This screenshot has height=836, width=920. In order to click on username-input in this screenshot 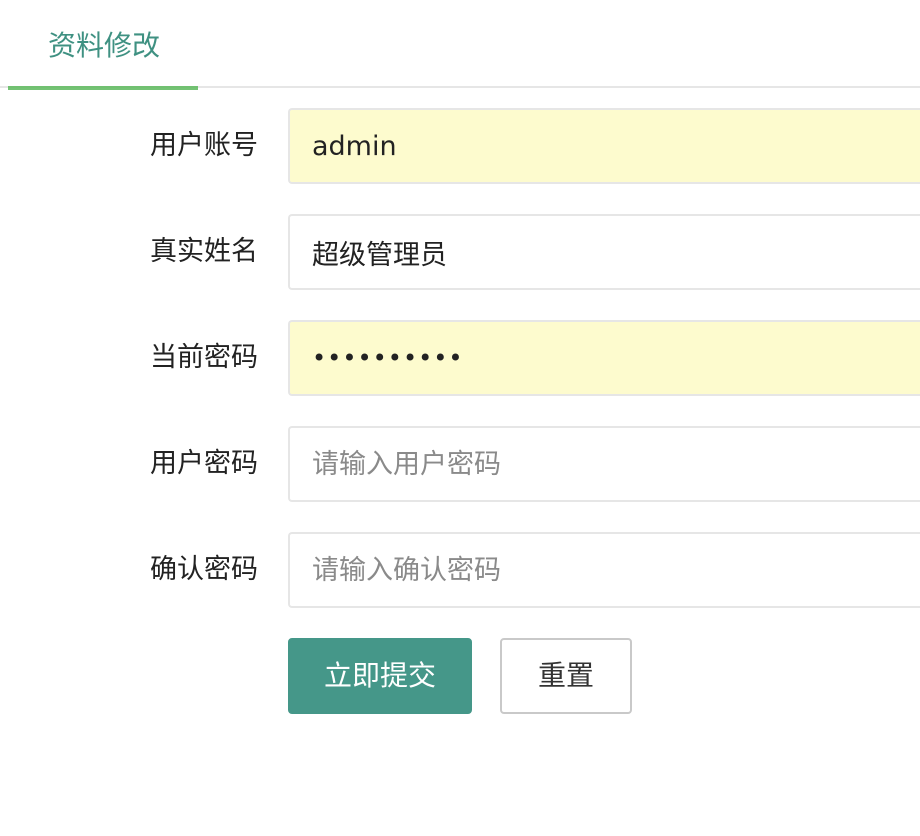, I will do `click(604, 146)`.